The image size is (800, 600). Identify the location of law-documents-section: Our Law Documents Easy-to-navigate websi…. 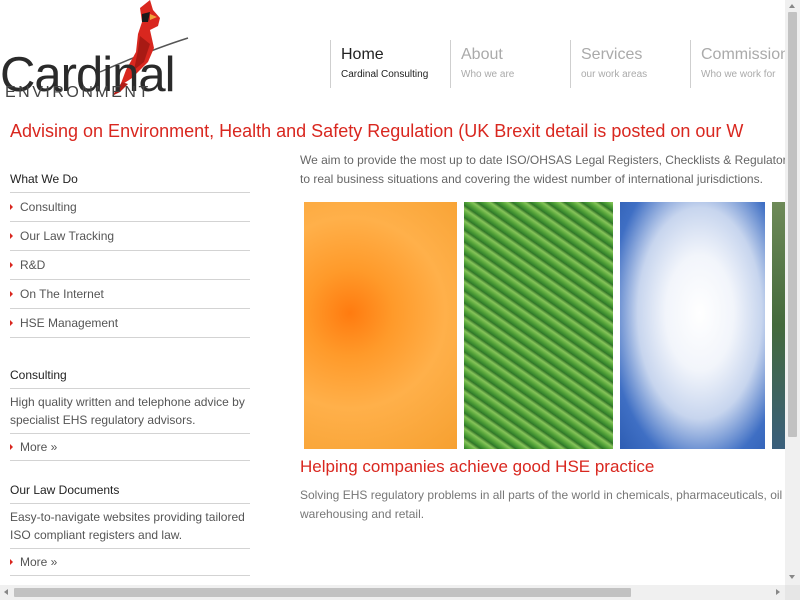
(130, 528).